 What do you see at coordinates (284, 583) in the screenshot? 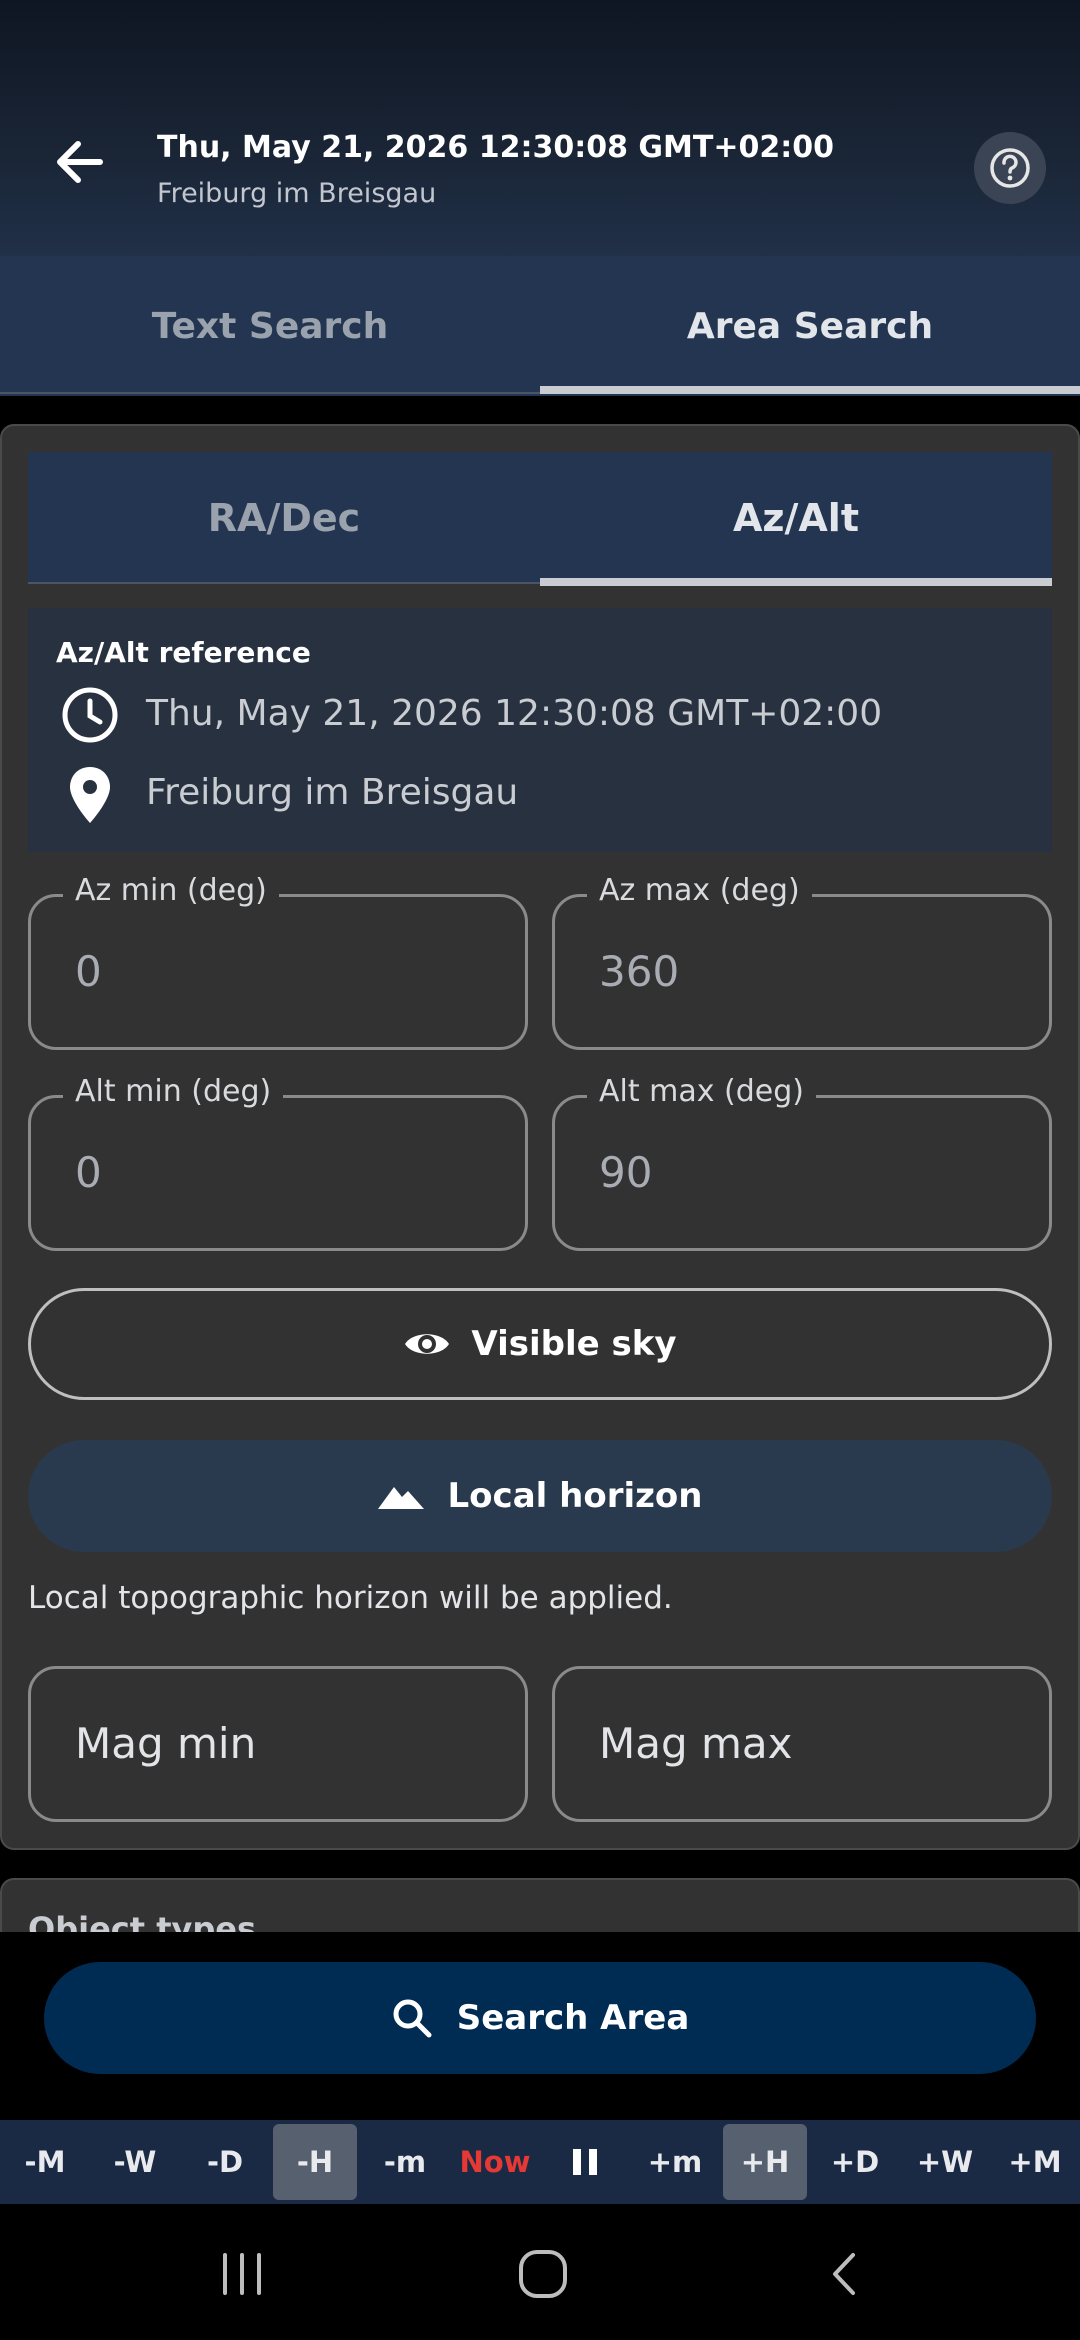
I see `subtab-divider` at bounding box center [284, 583].